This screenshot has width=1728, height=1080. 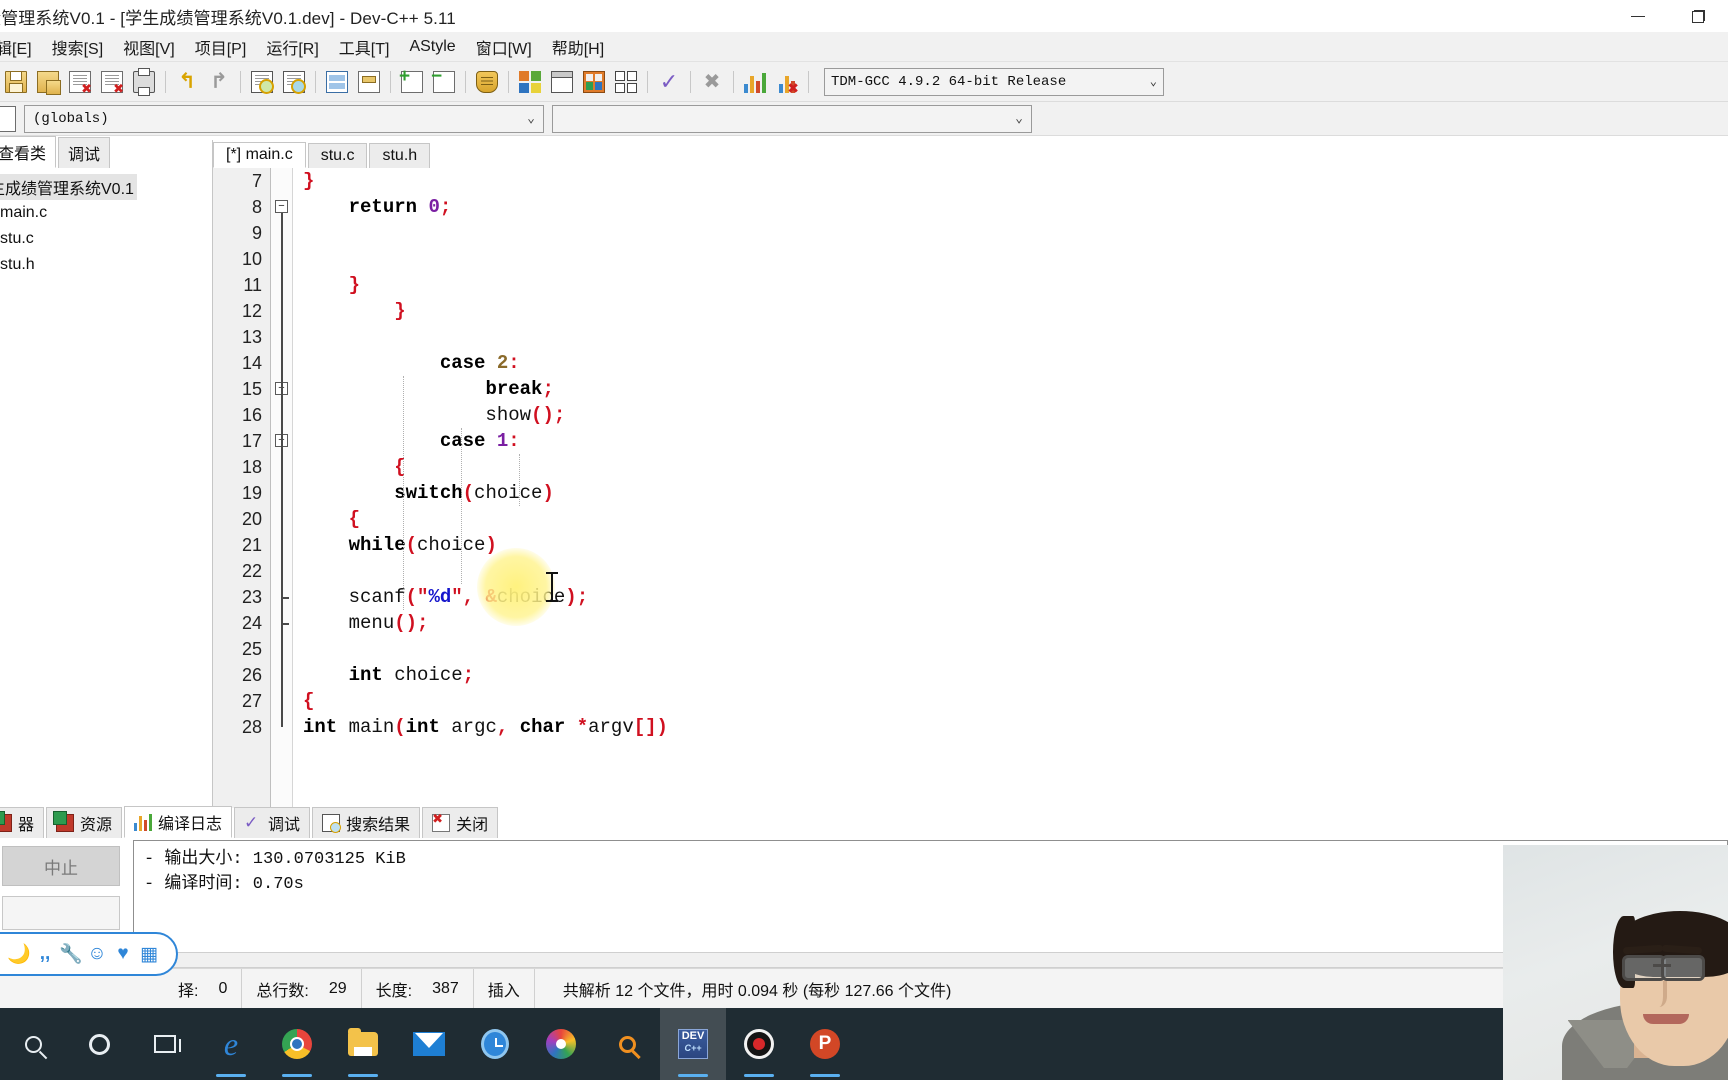 What do you see at coordinates (594, 82) in the screenshot?
I see `compile-run-button` at bounding box center [594, 82].